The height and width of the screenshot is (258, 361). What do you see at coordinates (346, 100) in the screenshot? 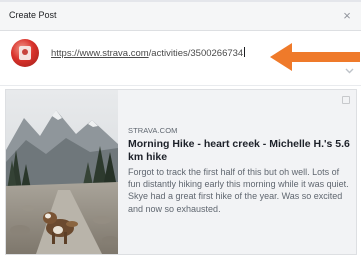
I see `remove-preview-icon` at bounding box center [346, 100].